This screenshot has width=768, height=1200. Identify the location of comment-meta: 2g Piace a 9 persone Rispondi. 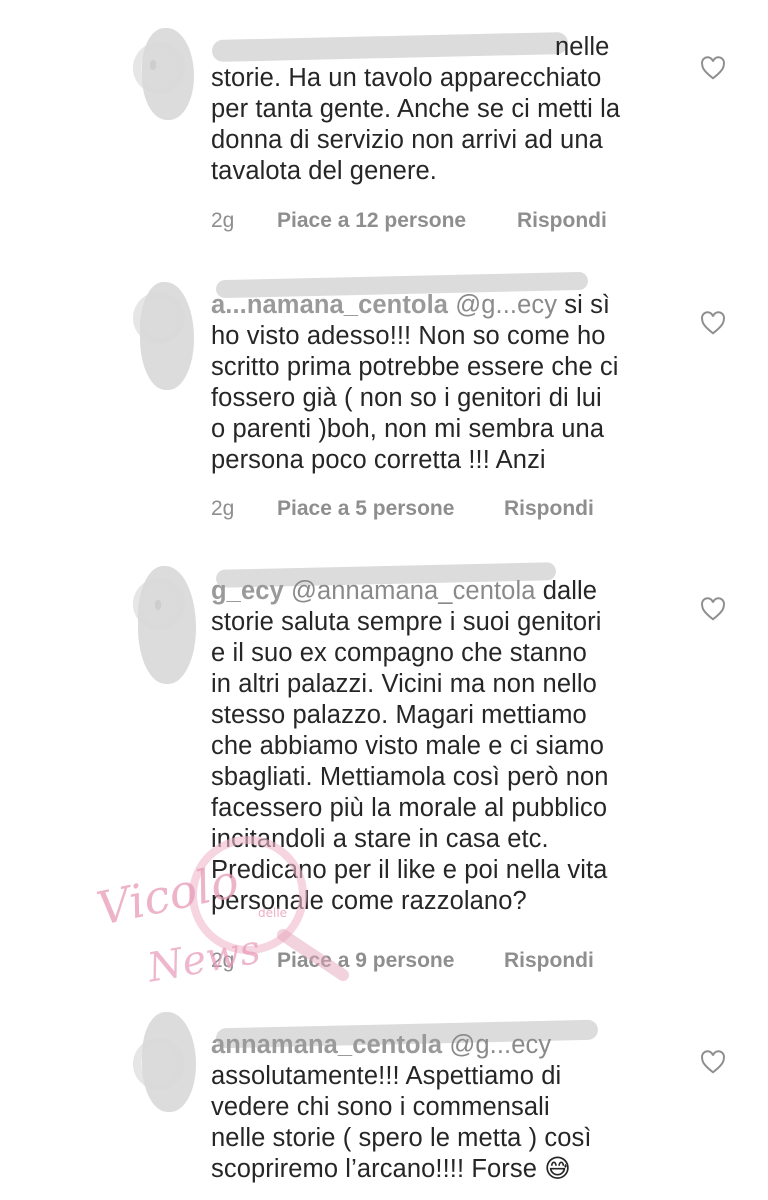
(402, 961).